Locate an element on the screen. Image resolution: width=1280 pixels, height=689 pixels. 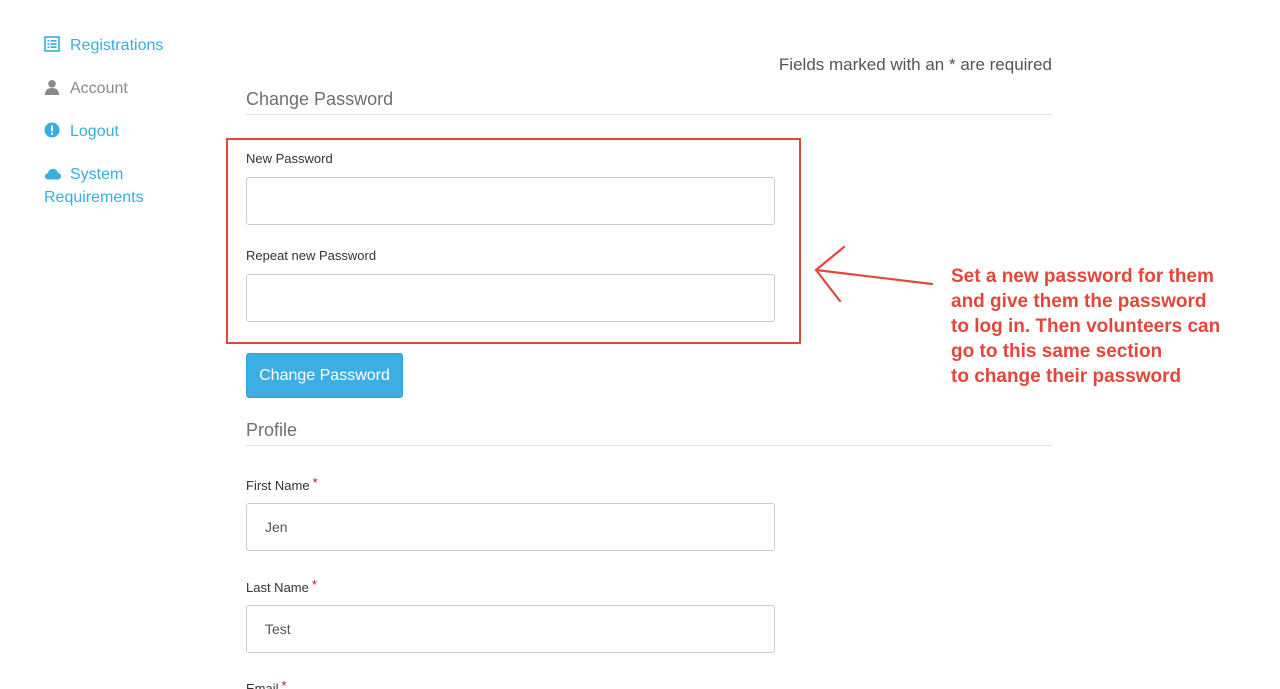
sidebar-item-label: Logout is located at coordinates (94, 131).